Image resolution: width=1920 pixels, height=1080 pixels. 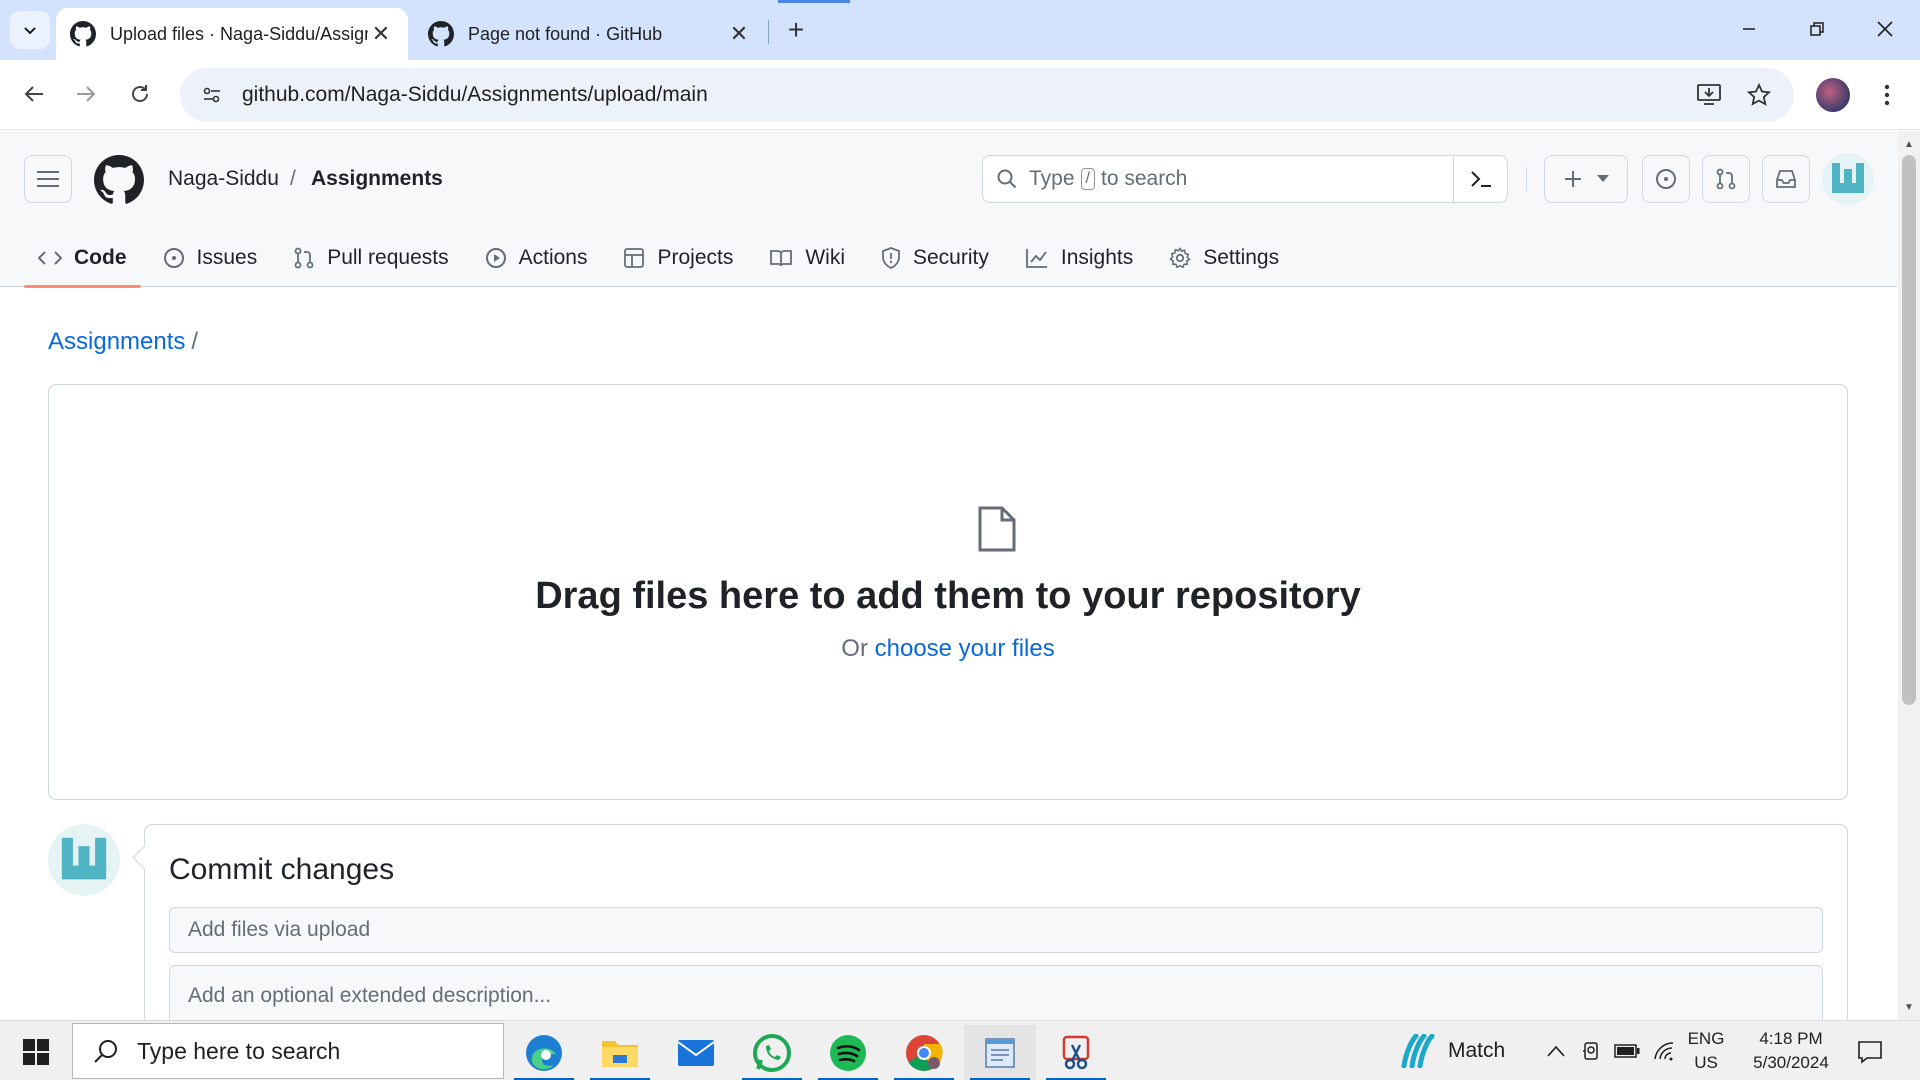 I want to click on inbox-button, so click(x=1786, y=179).